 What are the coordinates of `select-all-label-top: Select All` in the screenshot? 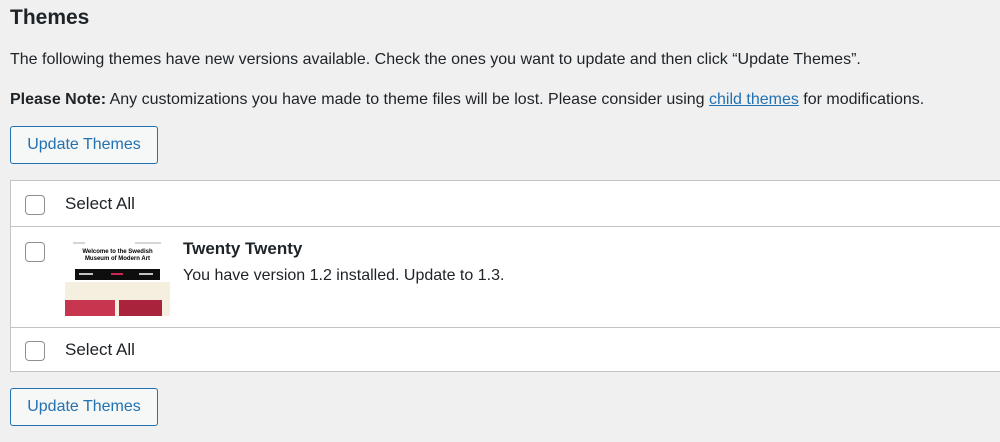 It's located at (100, 204).